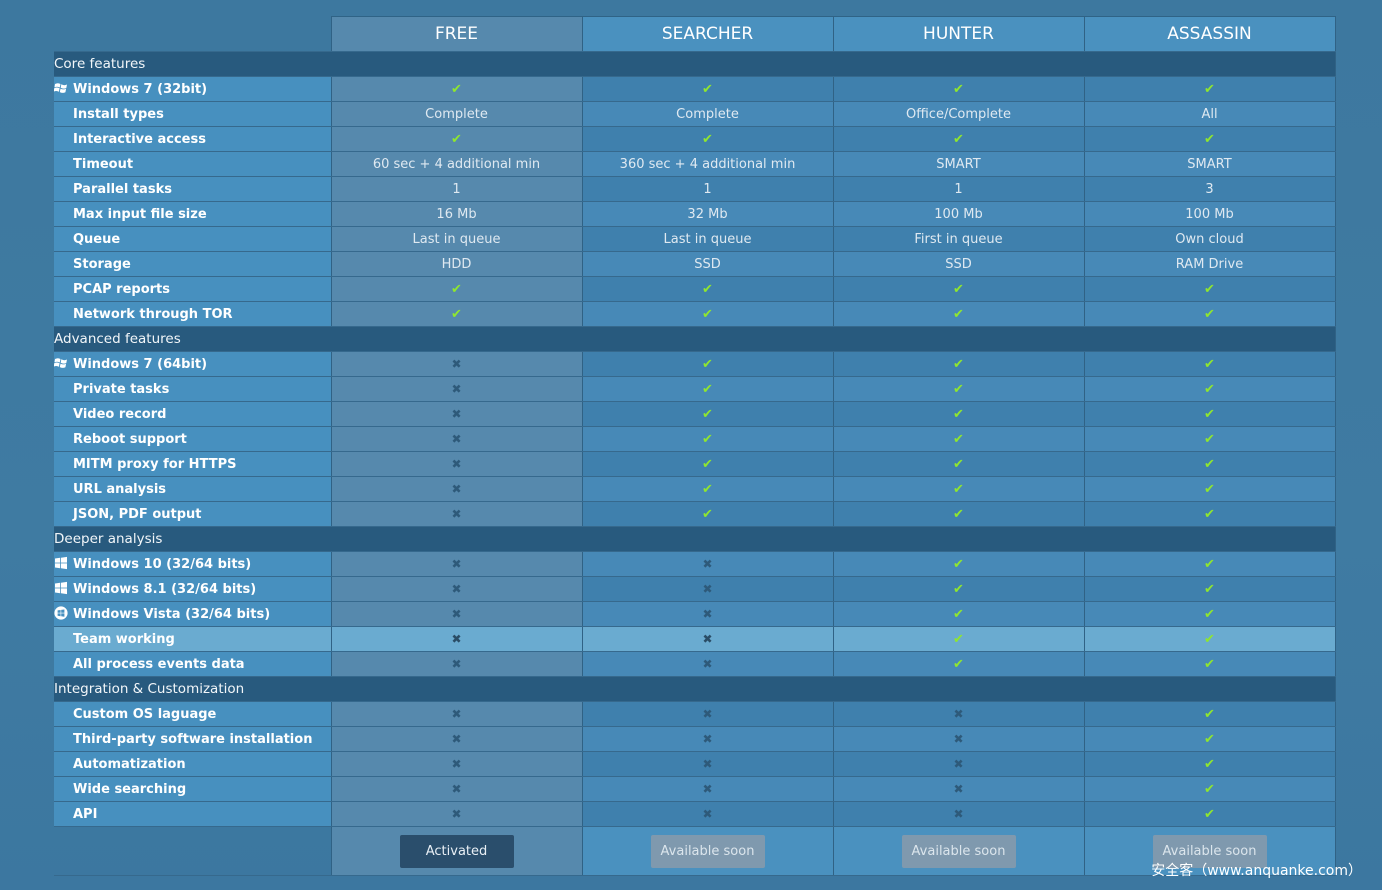  Describe the element at coordinates (695, 539) in the screenshot. I see `category-row: Deeper analysis` at that location.